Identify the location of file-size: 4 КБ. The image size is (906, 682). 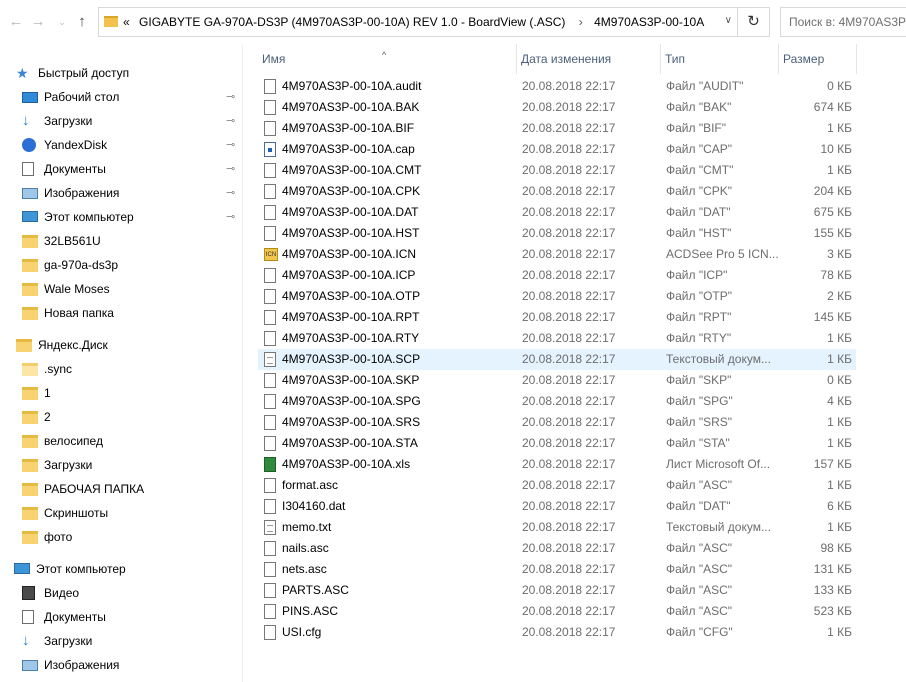
(839, 401).